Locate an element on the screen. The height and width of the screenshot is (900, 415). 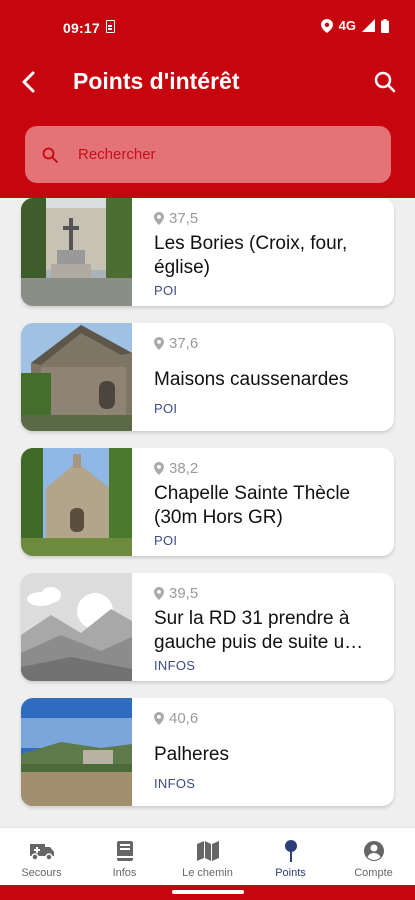
poi-card: 40,6 Palheres INFOS is located at coordinates (207, 752).